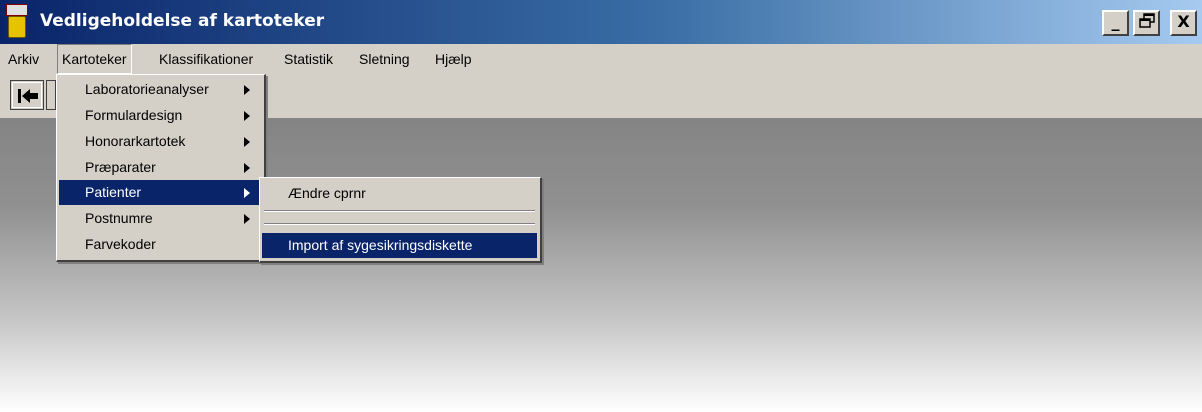  What do you see at coordinates (1183, 23) in the screenshot?
I see `close-button: X` at bounding box center [1183, 23].